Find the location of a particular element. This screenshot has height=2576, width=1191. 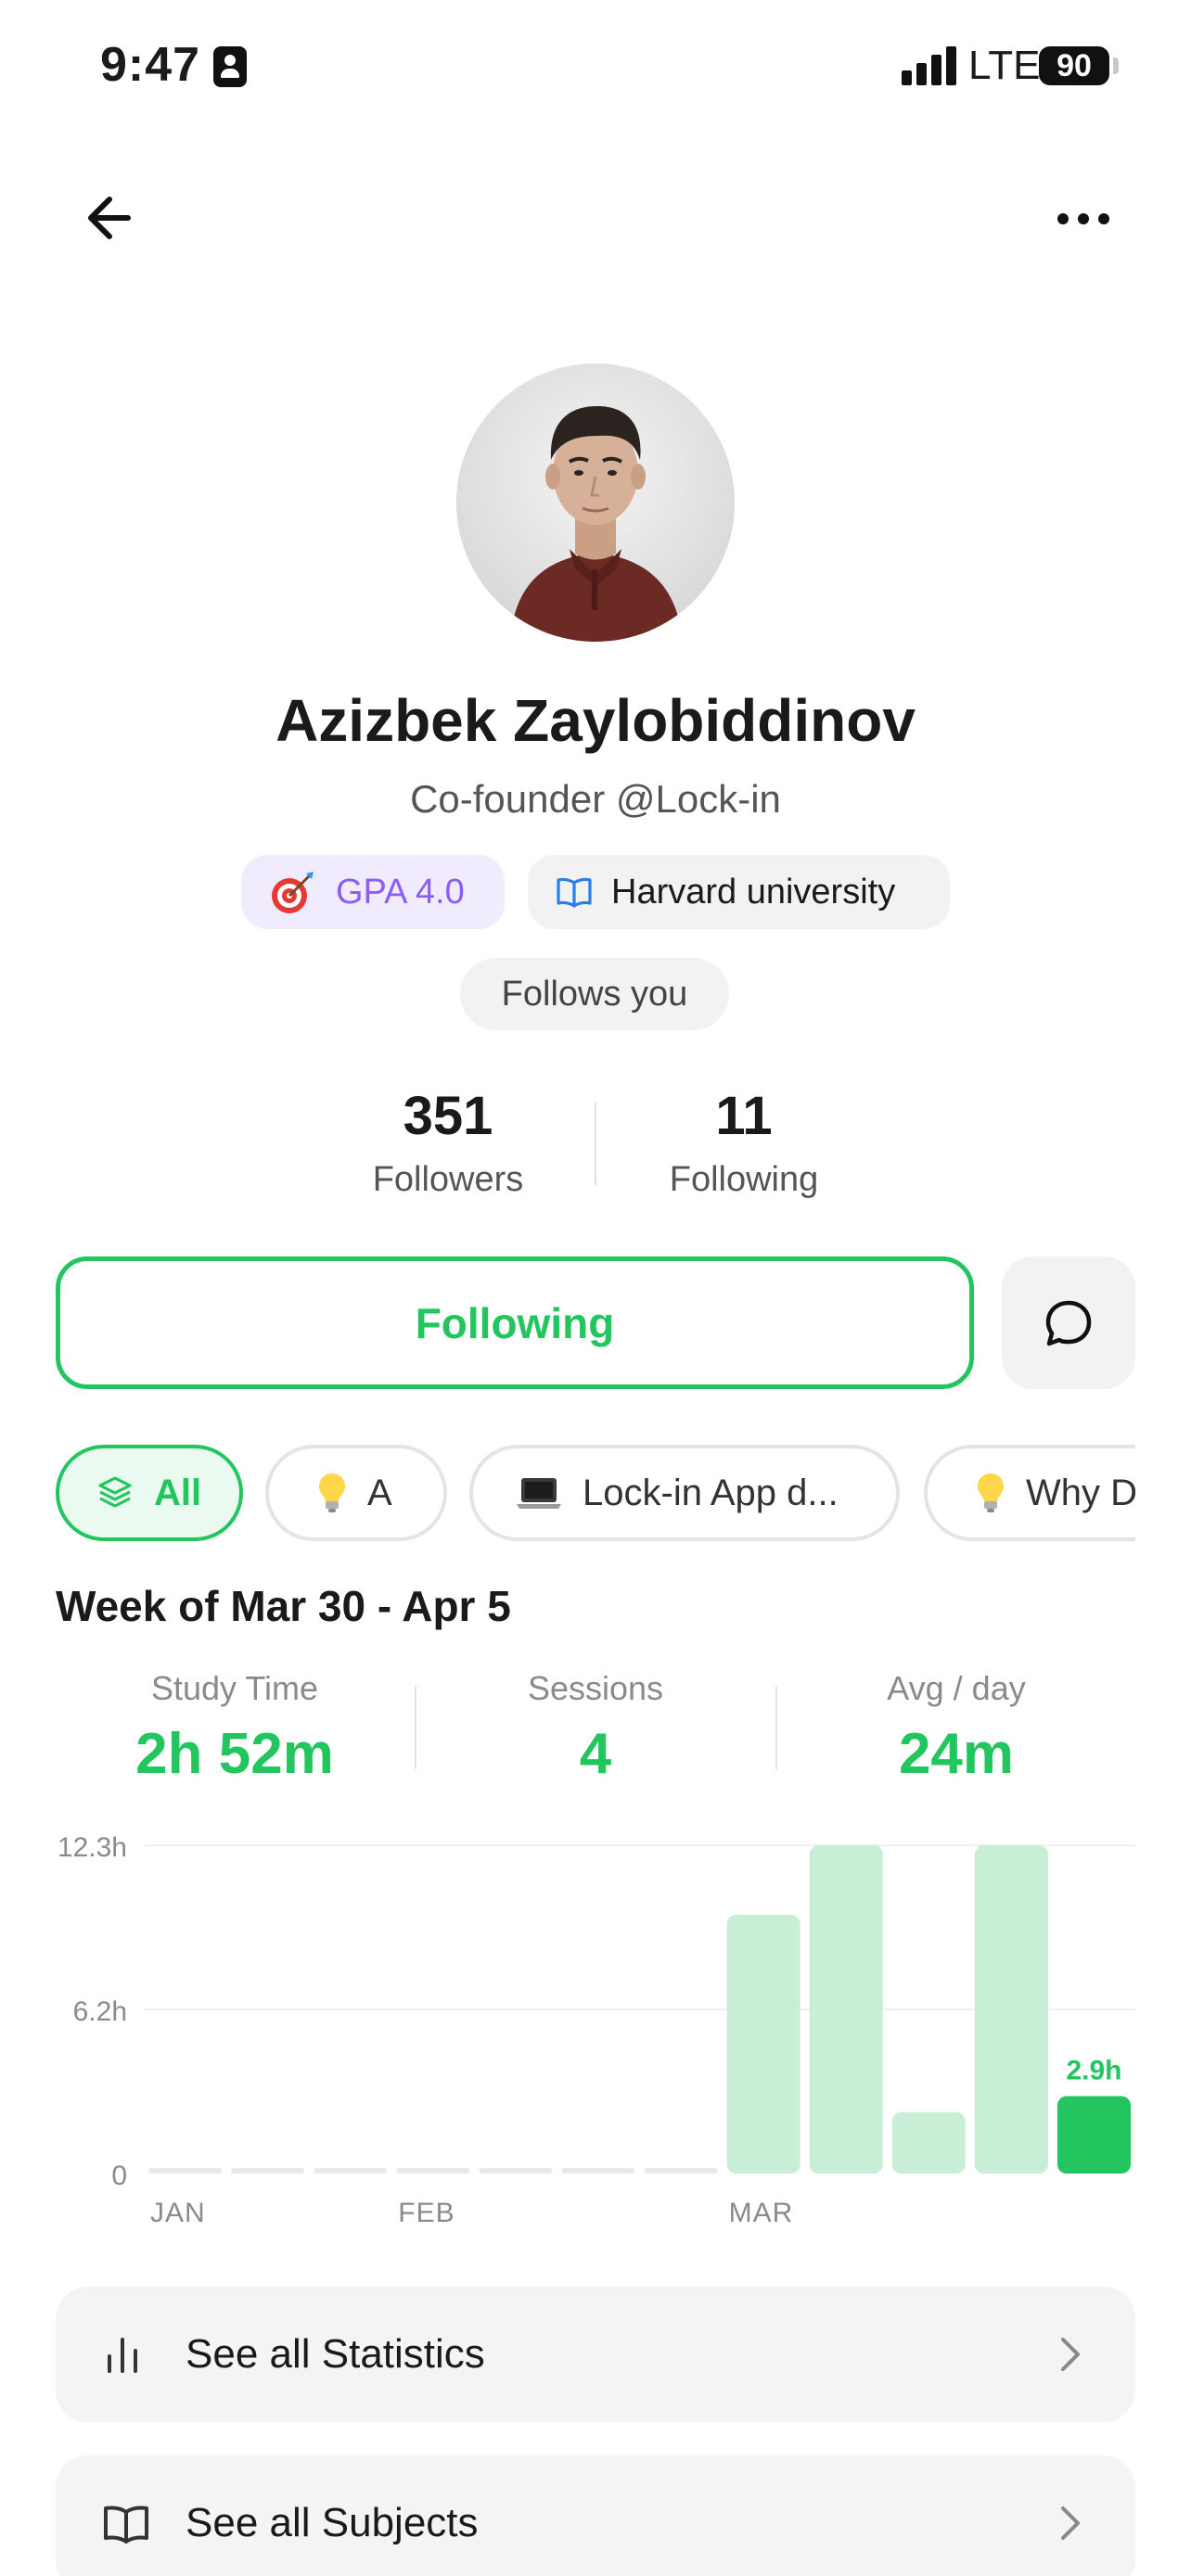

chat-bubble-icon is located at coordinates (1068, 1323).